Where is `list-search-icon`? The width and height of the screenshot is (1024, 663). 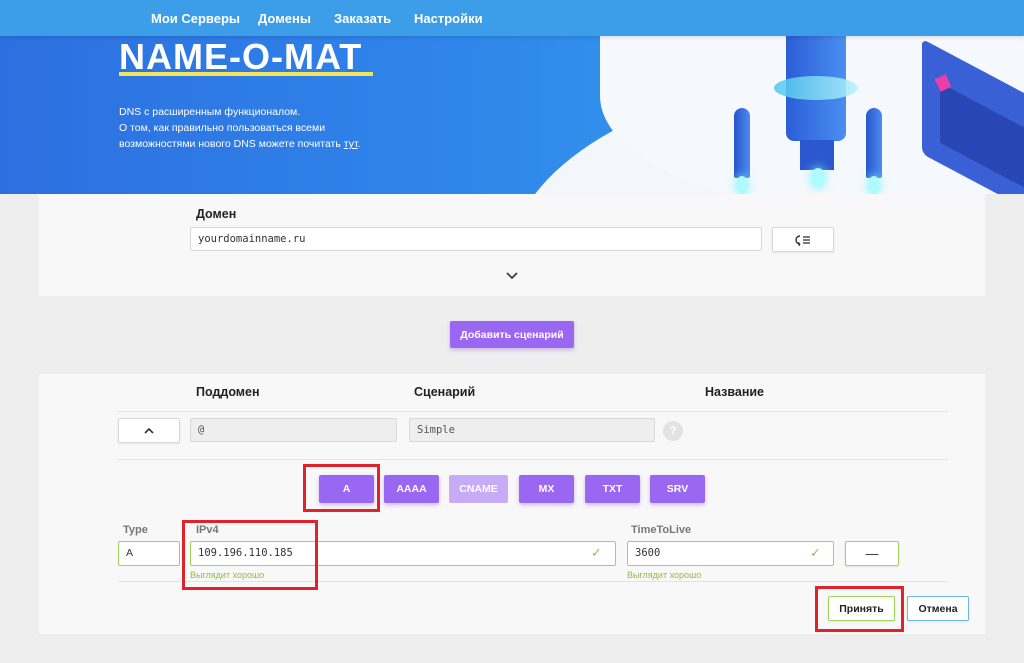 list-search-icon is located at coordinates (802, 240).